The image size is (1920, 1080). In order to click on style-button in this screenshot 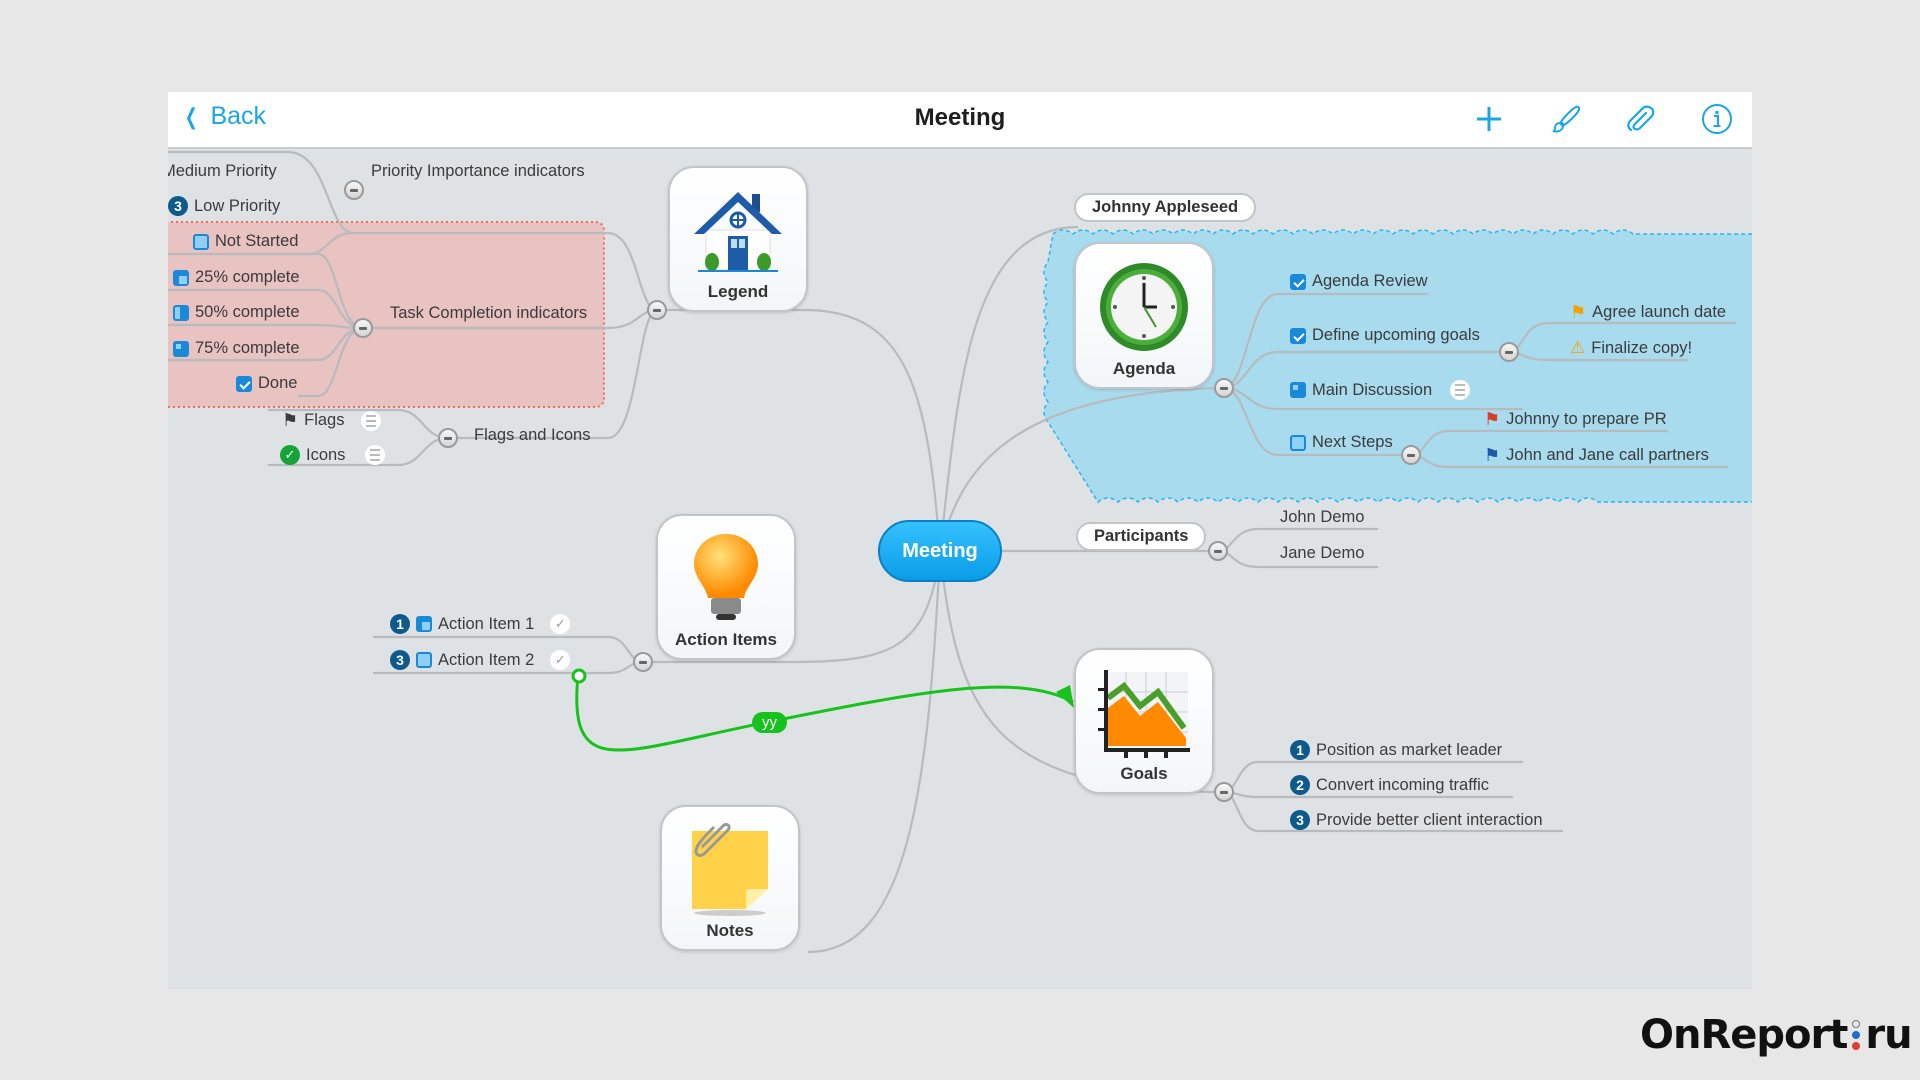, I will do `click(1565, 119)`.